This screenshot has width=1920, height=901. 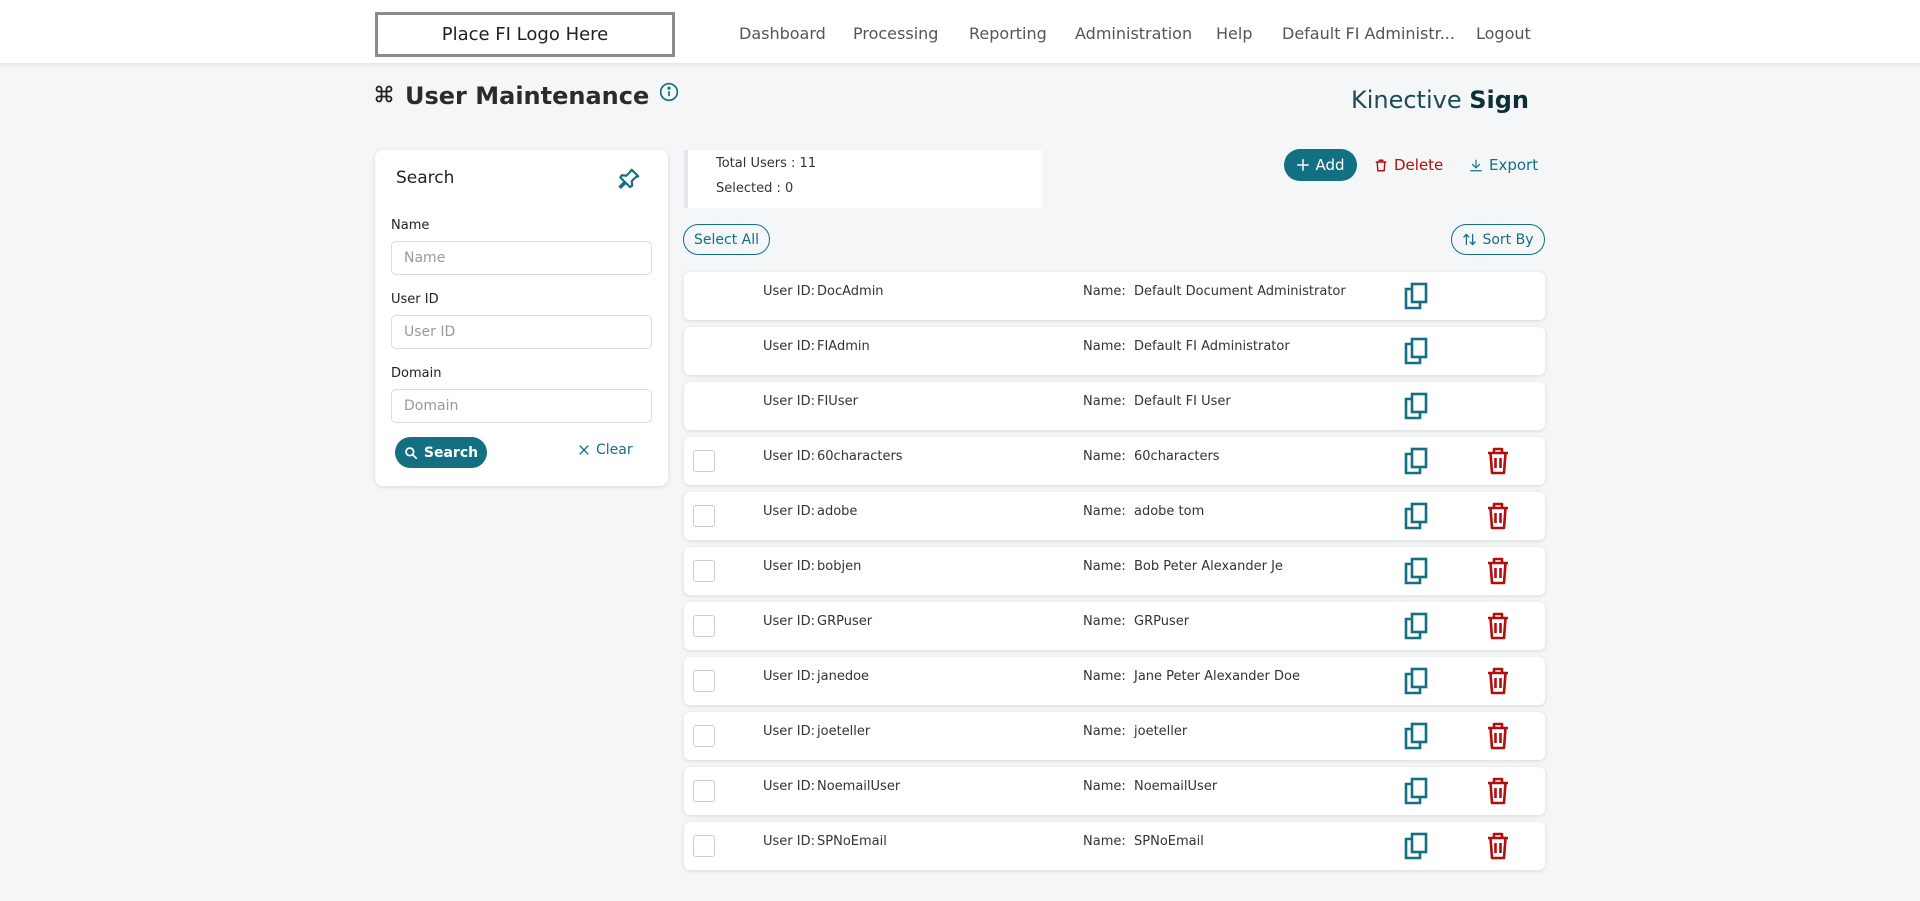 I want to click on user-id-value: GRPuser, so click(x=845, y=621).